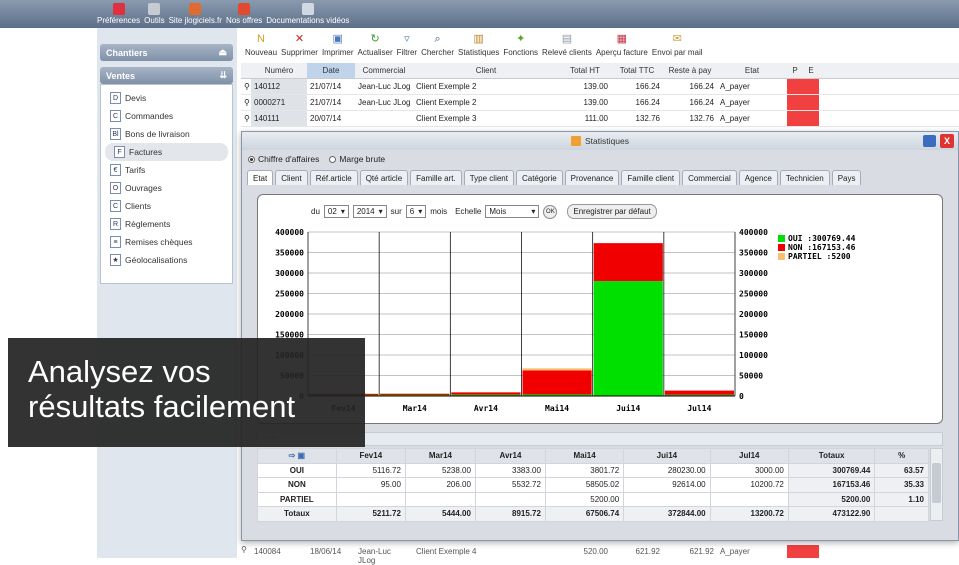 The width and height of the screenshot is (959, 565). What do you see at coordinates (592, 177) in the screenshot?
I see `tab-7: Provenance` at bounding box center [592, 177].